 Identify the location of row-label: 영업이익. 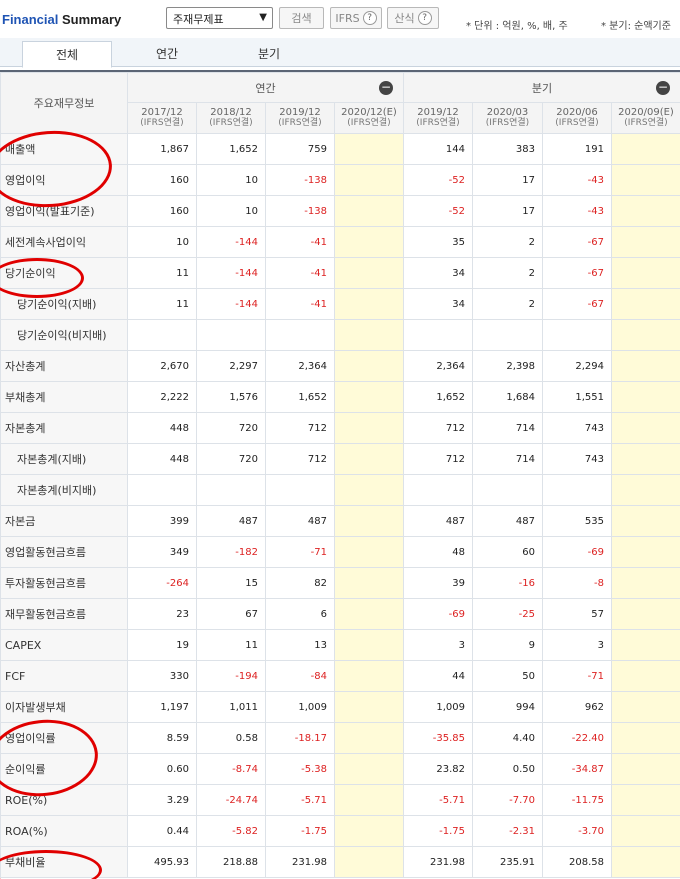
(64, 180).